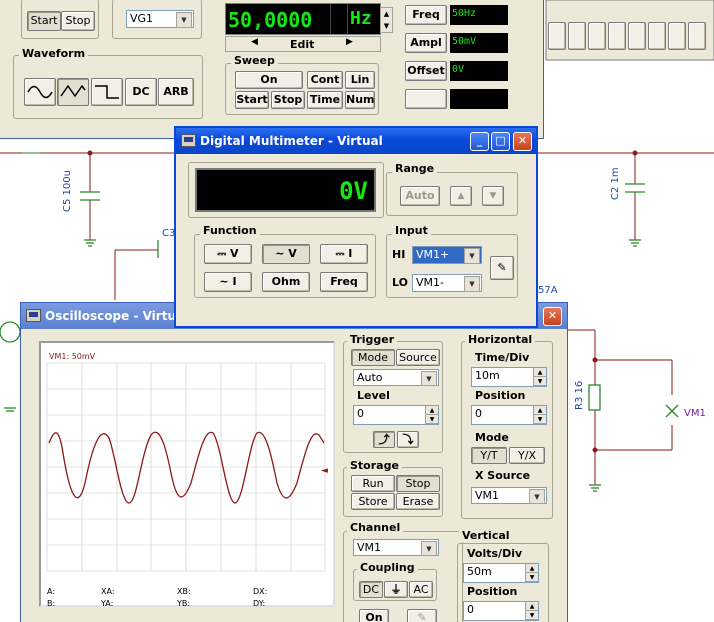 Image resolution: width=714 pixels, height=622 pixels. What do you see at coordinates (479, 15) in the screenshot?
I see `freq-value: 50Hz` at bounding box center [479, 15].